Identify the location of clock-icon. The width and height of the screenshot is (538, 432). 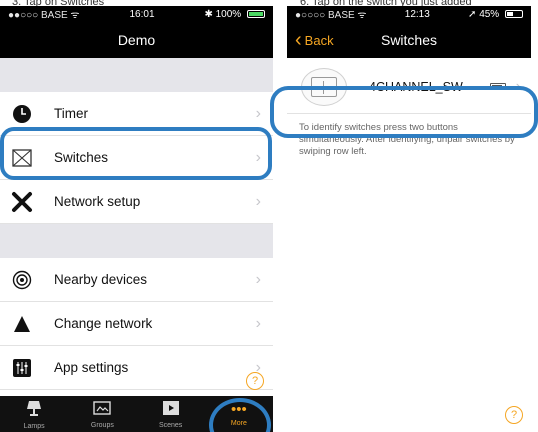
(22, 114).